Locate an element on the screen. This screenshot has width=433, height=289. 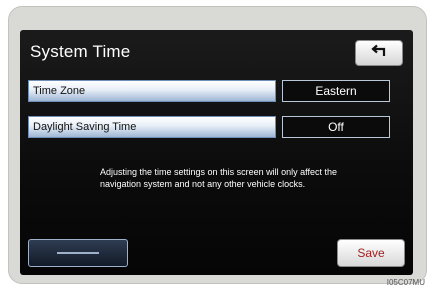
back-button is located at coordinates (379, 53).